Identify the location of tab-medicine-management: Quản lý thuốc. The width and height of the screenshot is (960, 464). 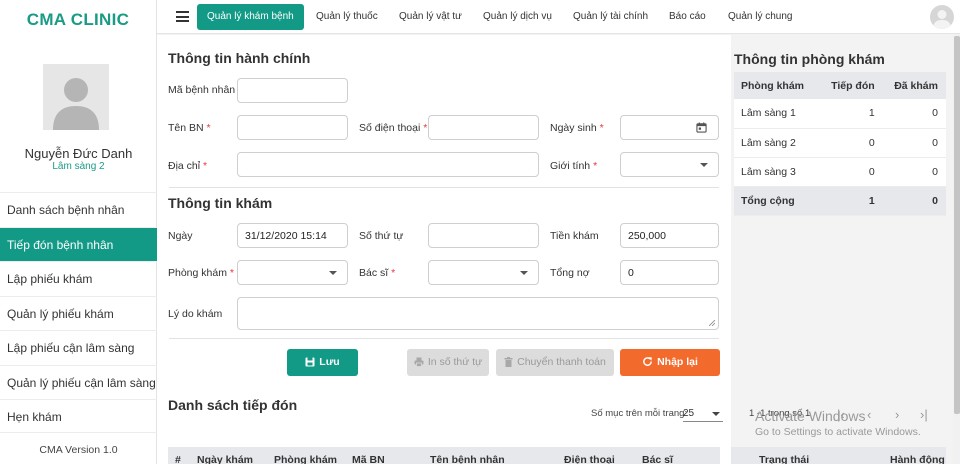
(347, 17).